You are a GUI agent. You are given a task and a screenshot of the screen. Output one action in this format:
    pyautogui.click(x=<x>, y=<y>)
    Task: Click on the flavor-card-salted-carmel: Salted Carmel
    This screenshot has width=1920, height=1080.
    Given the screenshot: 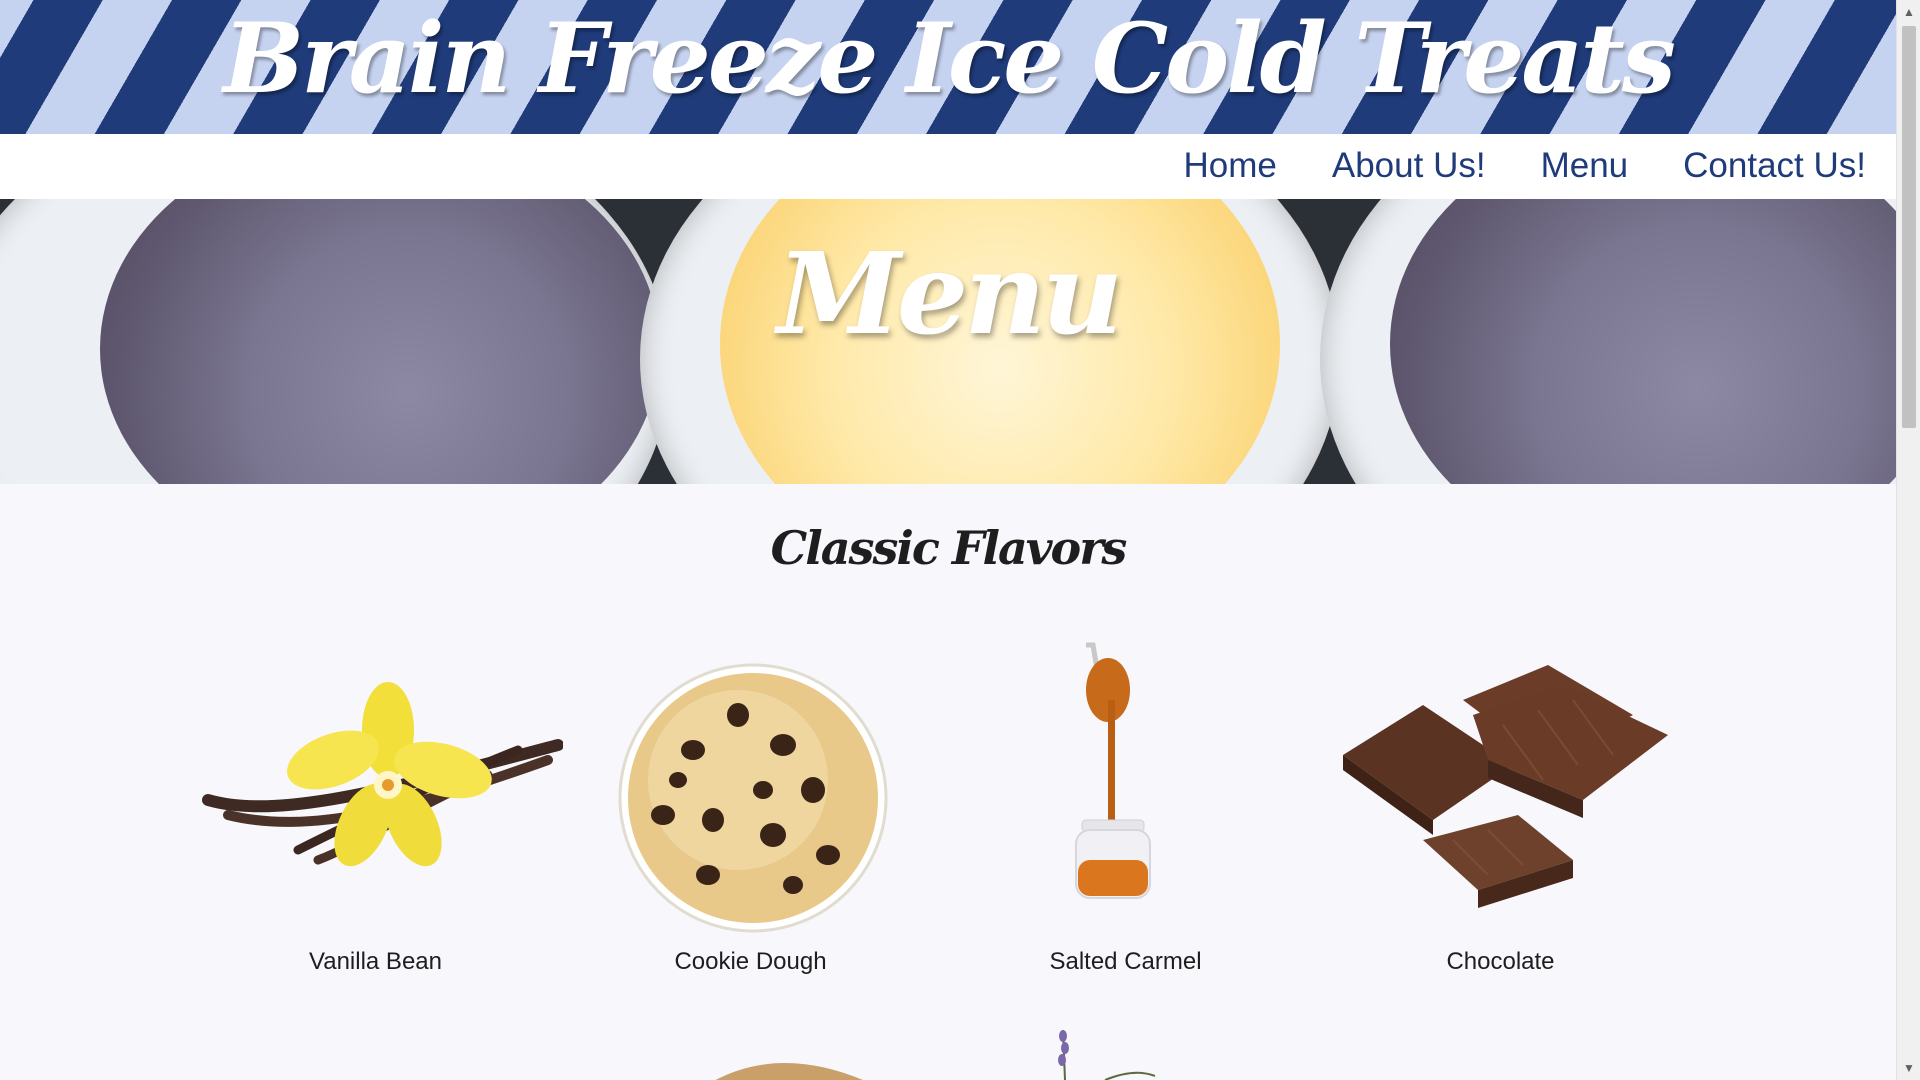 What is the action you would take?
    pyautogui.click(x=1125, y=830)
    